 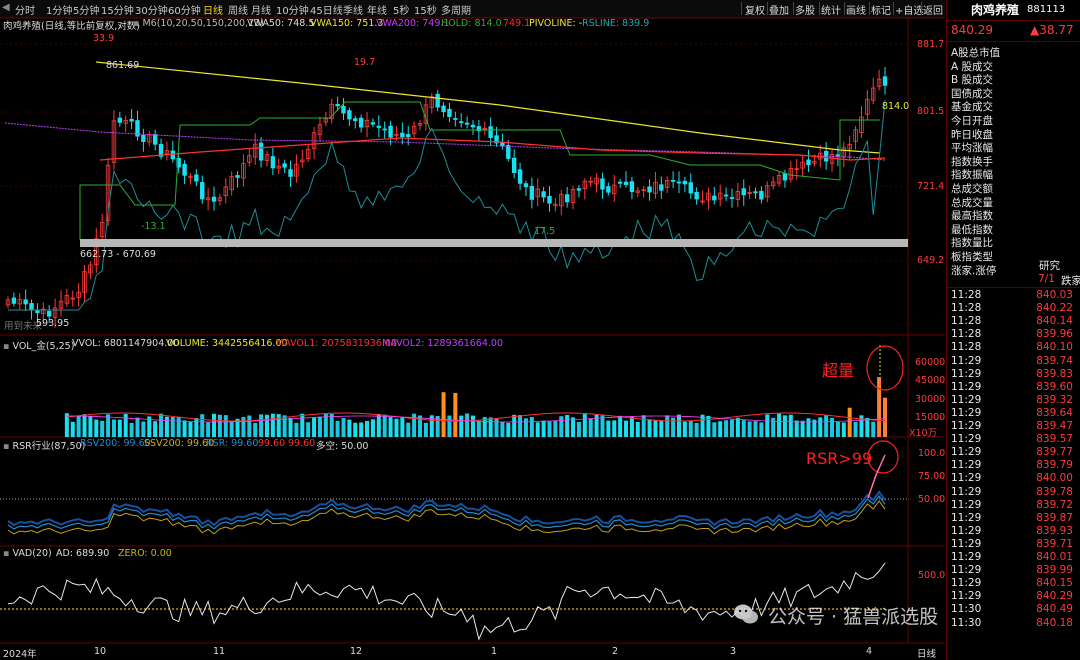 I want to click on x-label-mar: 3, so click(x=733, y=651).